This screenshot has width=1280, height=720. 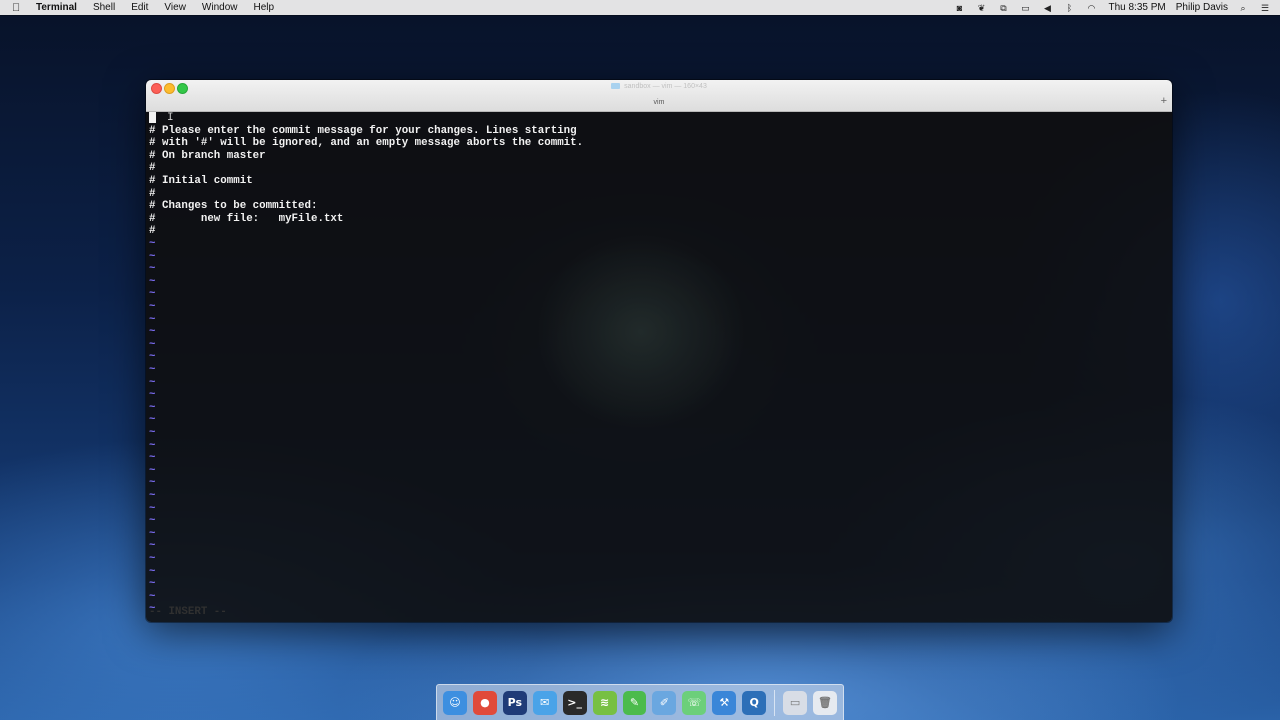 I want to click on downloads-stack-icon: ▭, so click(x=795, y=702).